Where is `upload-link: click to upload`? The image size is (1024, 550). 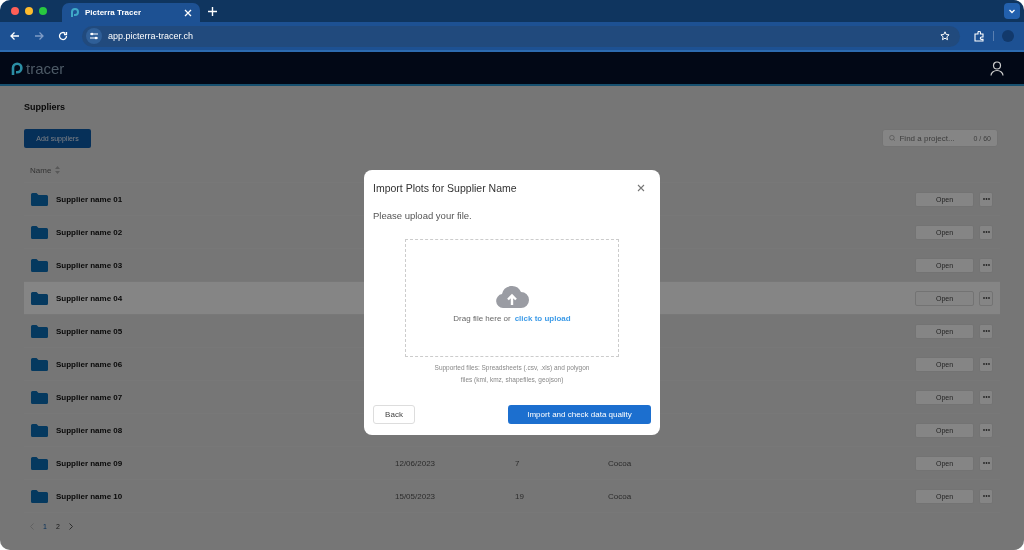 upload-link: click to upload is located at coordinates (542, 318).